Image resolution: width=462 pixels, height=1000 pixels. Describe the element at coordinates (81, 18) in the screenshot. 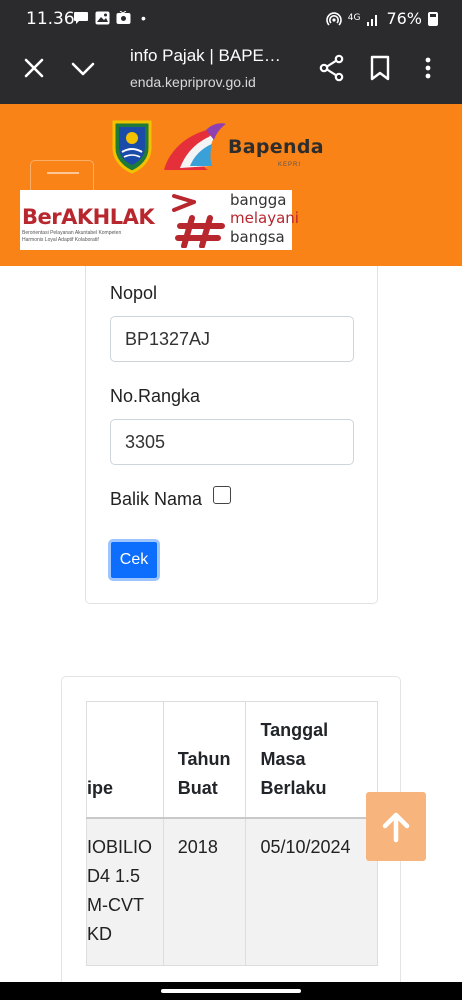

I see `chat-icon` at that location.